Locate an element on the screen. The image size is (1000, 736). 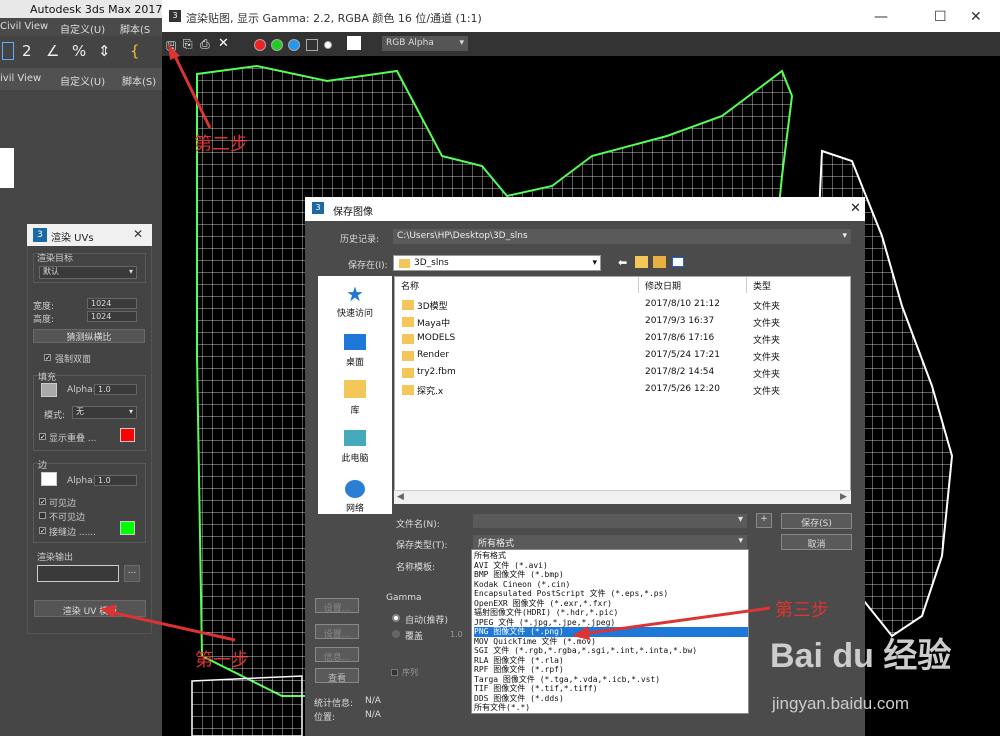
baidu-watermark-logo: Bai du 经验 is located at coordinates (861, 656).